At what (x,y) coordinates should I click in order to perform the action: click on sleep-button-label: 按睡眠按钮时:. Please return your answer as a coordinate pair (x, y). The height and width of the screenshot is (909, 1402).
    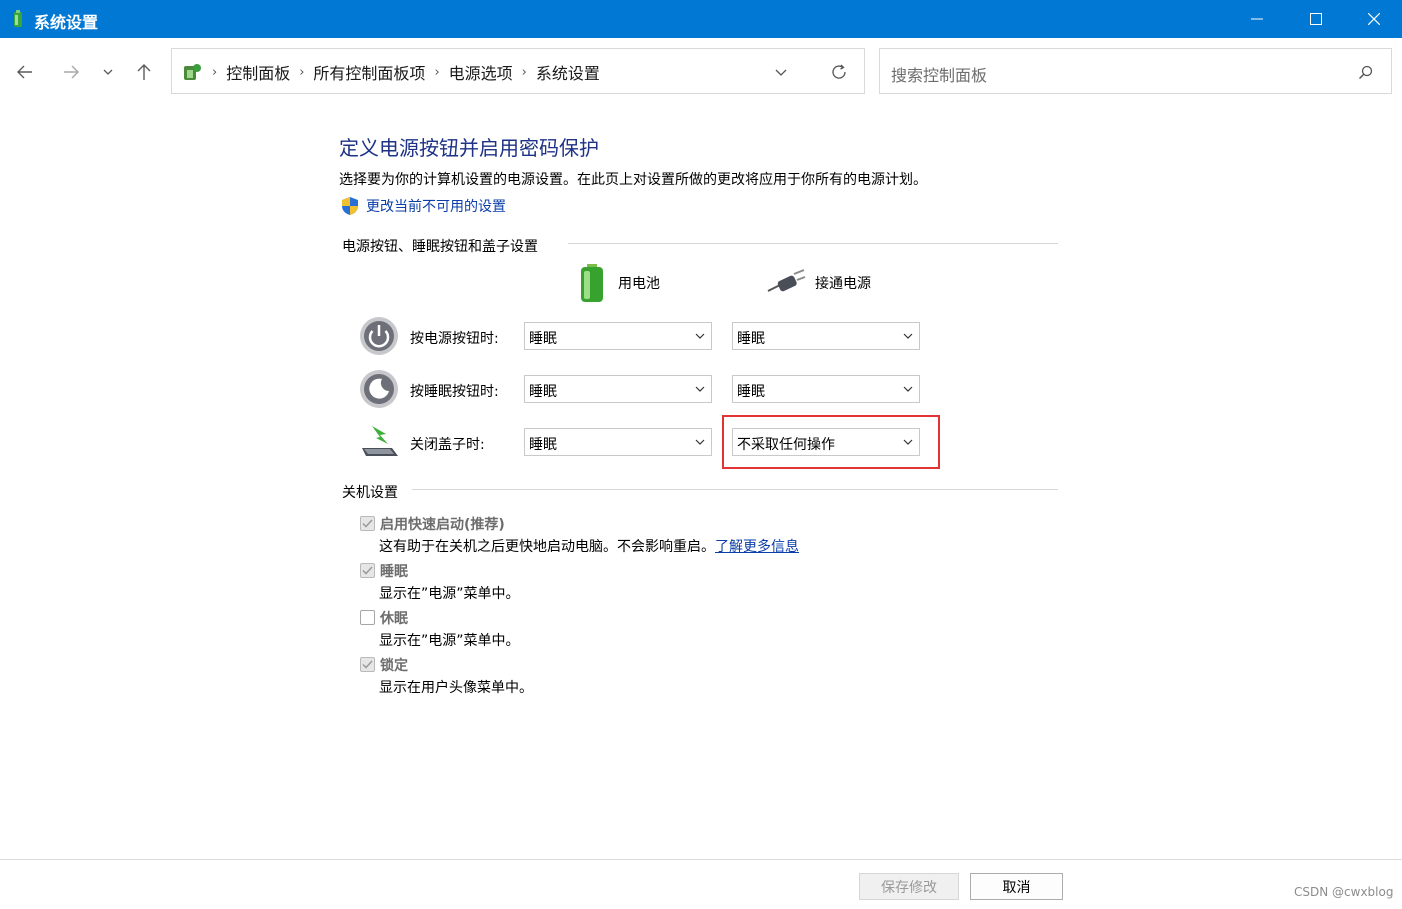
    Looking at the image, I should click on (454, 392).